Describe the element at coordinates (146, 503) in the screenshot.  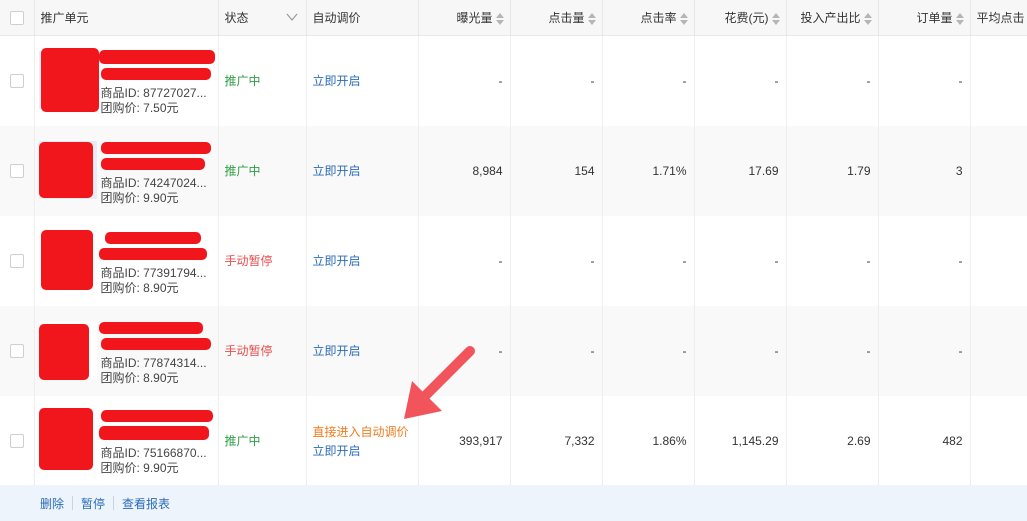
I see `view-report-button: 查看报表` at that location.